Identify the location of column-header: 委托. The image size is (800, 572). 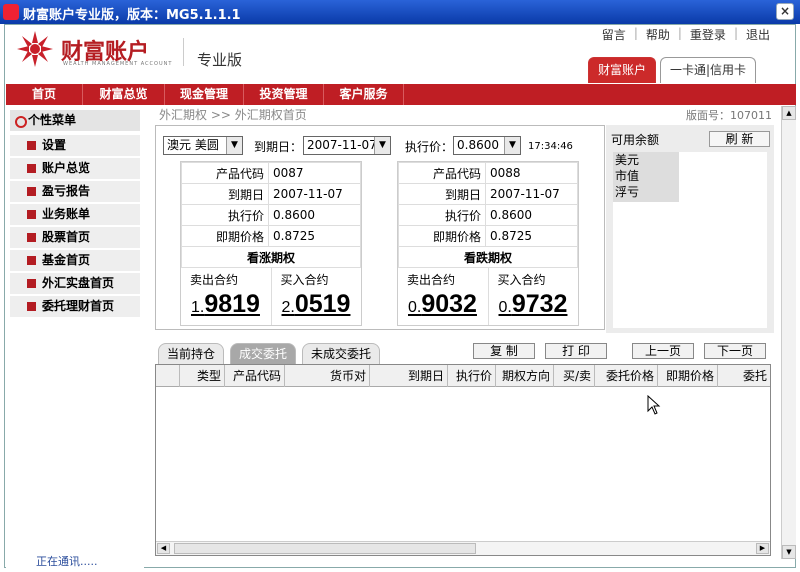
(744, 376).